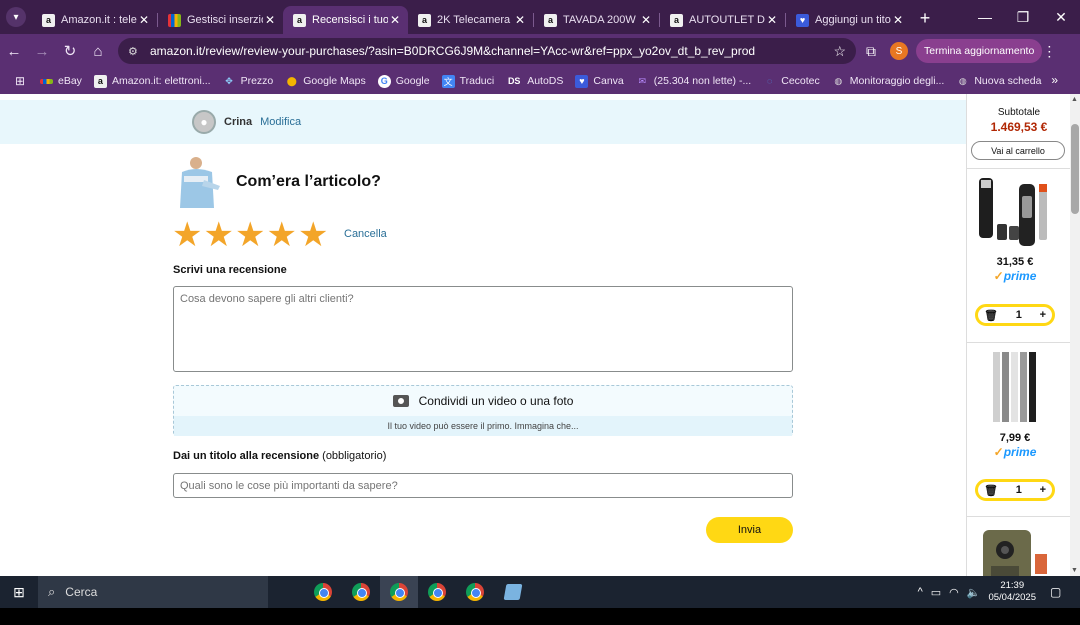 Image resolution: width=1080 pixels, height=625 pixels. I want to click on chevron-up-icon: ^, so click(920, 592).